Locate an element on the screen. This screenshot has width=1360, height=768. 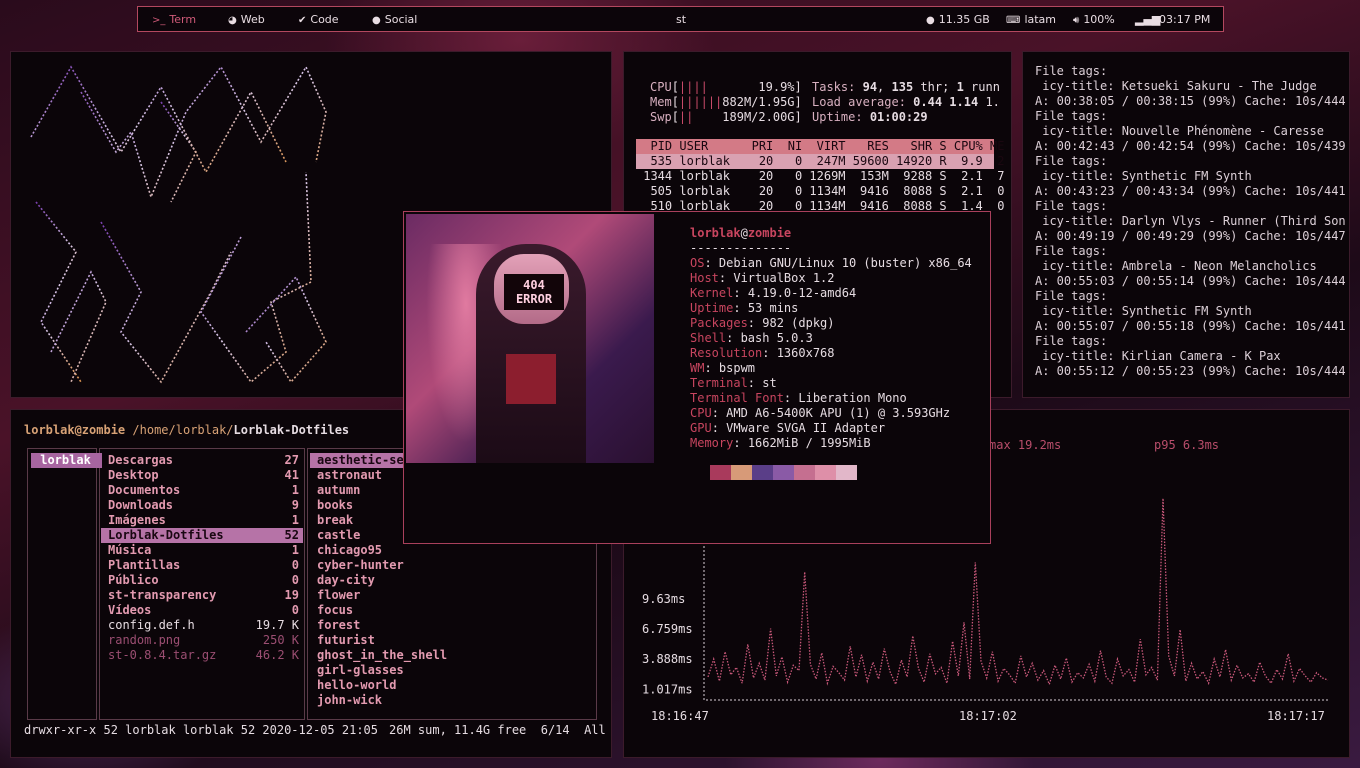
preview-entry: focus is located at coordinates (335, 610).